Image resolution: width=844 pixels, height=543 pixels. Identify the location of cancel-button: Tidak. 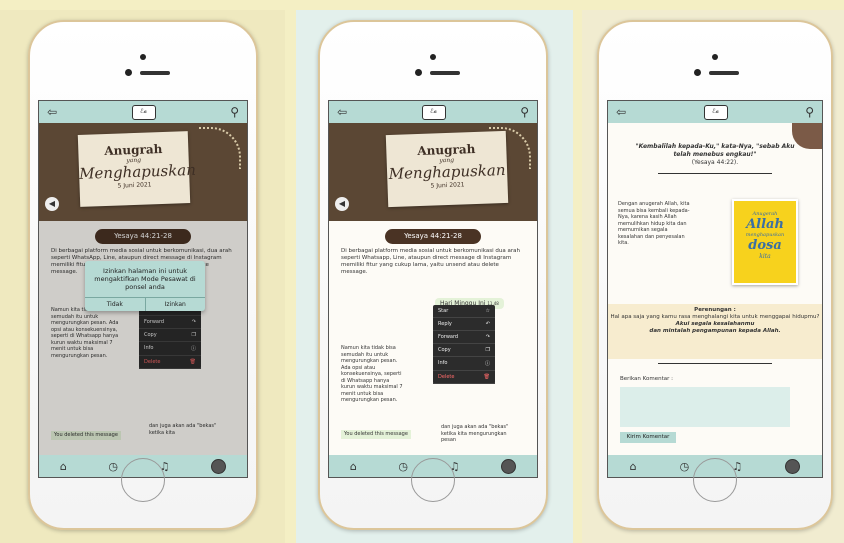
(115, 304).